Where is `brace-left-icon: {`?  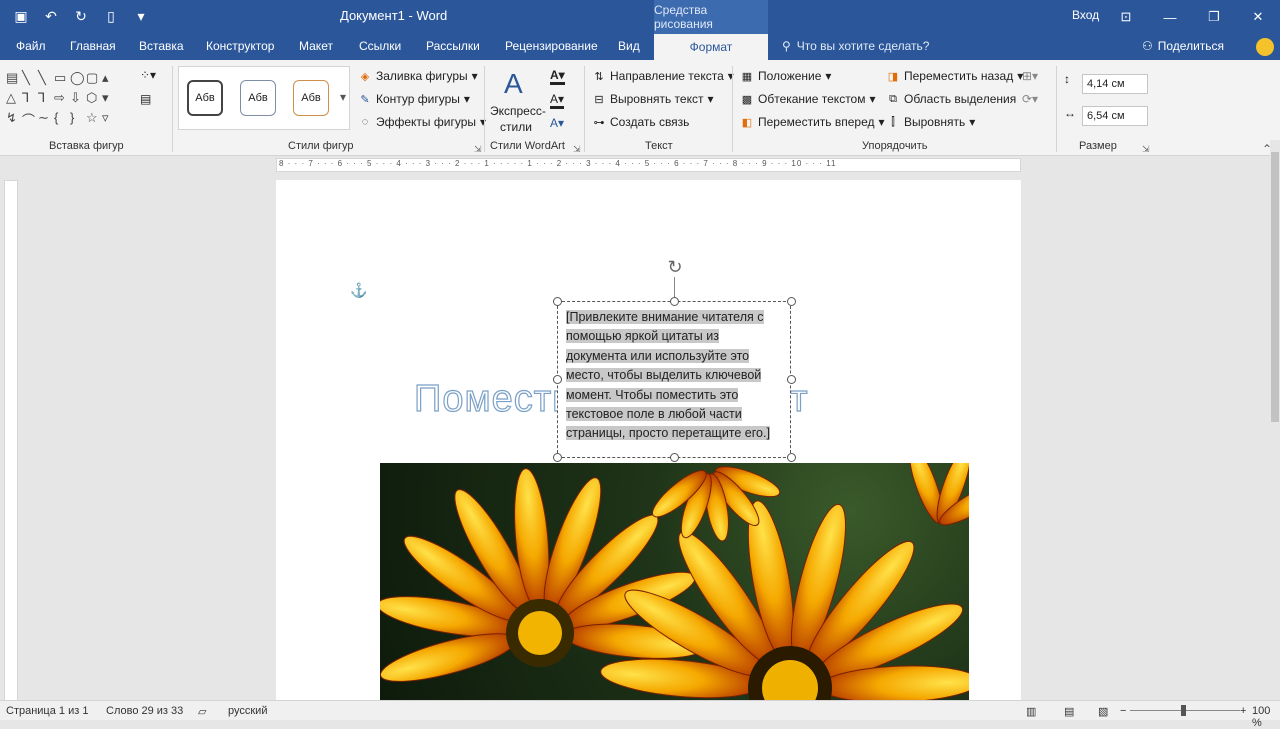 brace-left-icon: { is located at coordinates (62, 119).